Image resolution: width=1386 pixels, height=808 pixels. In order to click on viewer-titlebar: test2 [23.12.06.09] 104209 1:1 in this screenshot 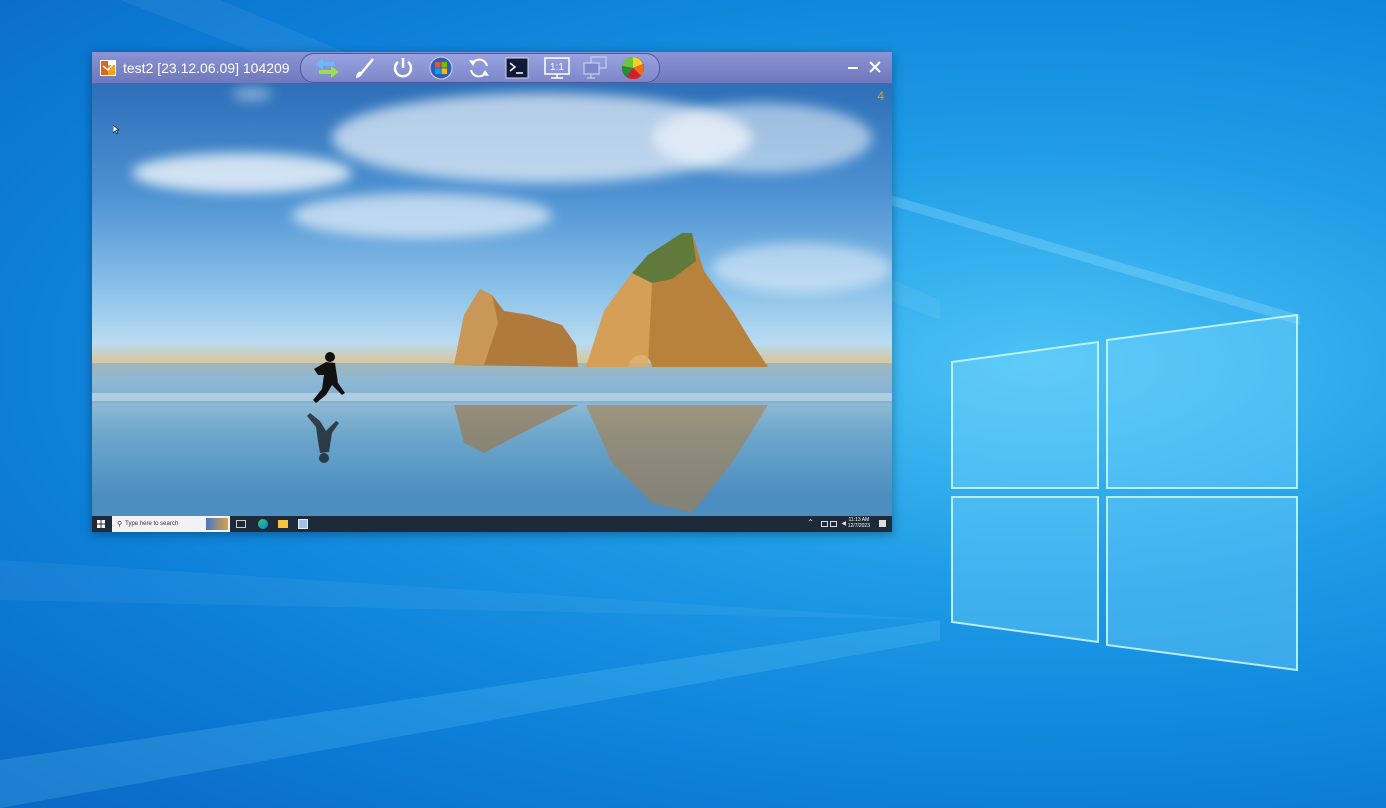, I will do `click(492, 67)`.